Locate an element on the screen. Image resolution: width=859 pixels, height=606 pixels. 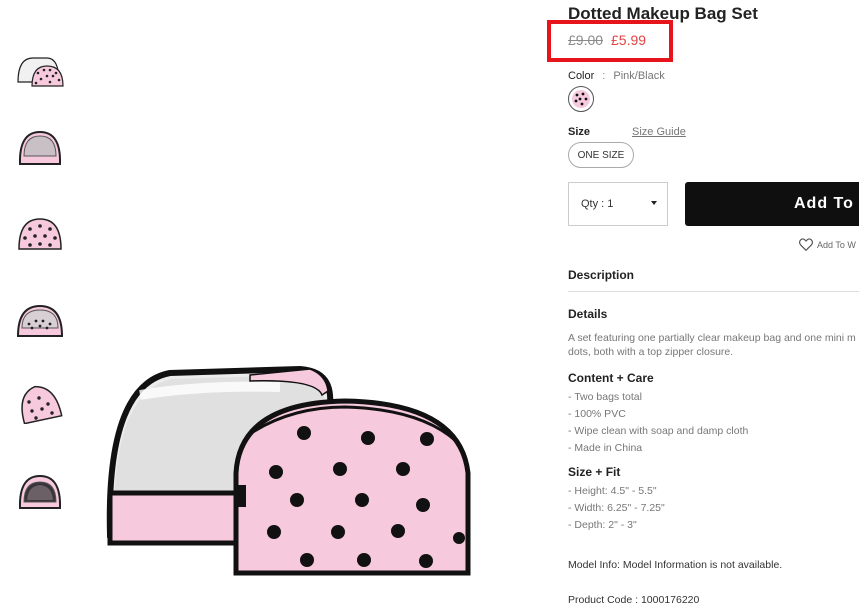
quantity-label: Qty : 1 is located at coordinates (597, 204).